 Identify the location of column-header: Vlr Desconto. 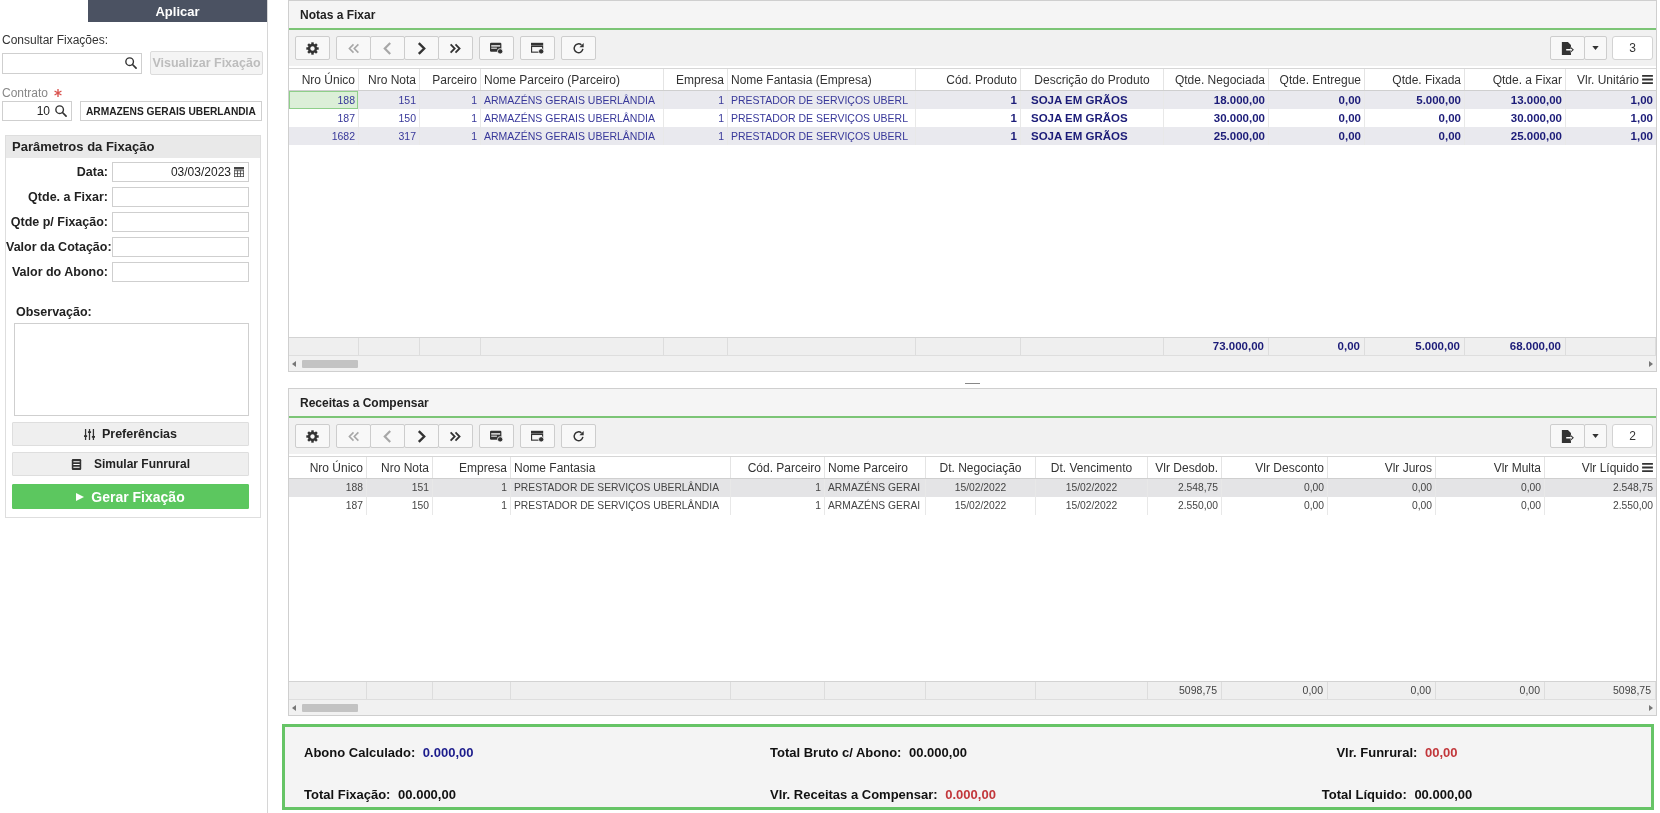
(1275, 467).